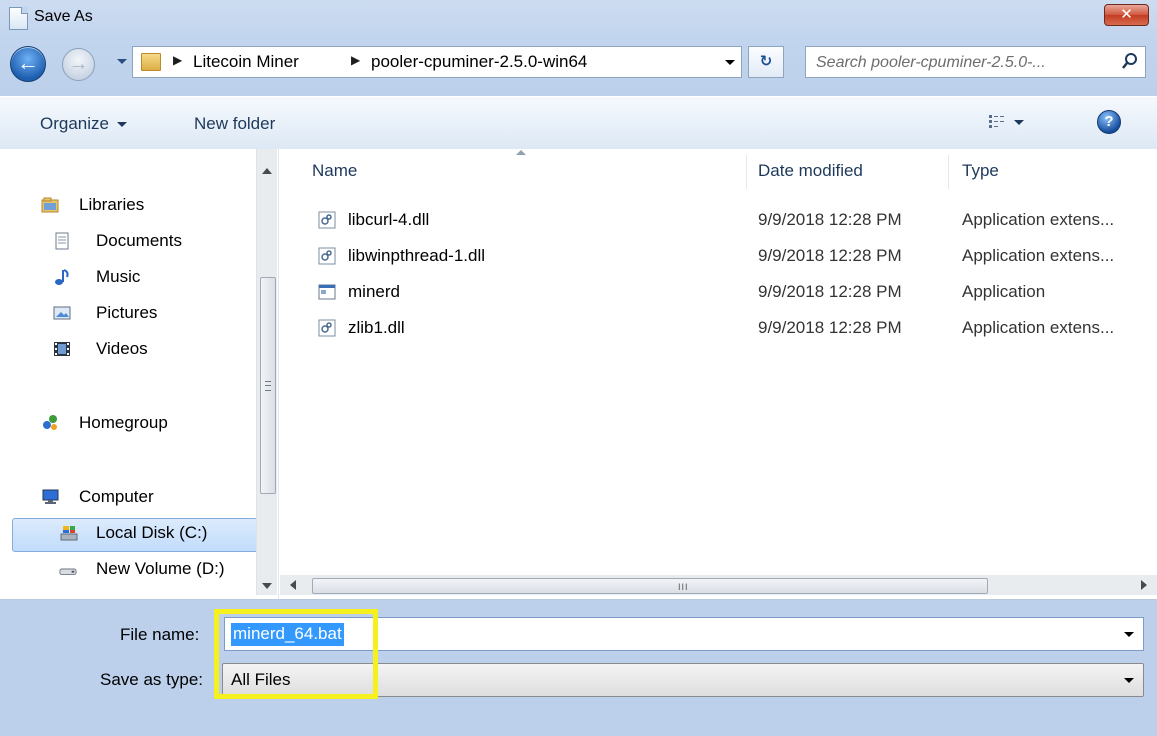 The width and height of the screenshot is (1157, 736). I want to click on search-input, so click(966, 63).